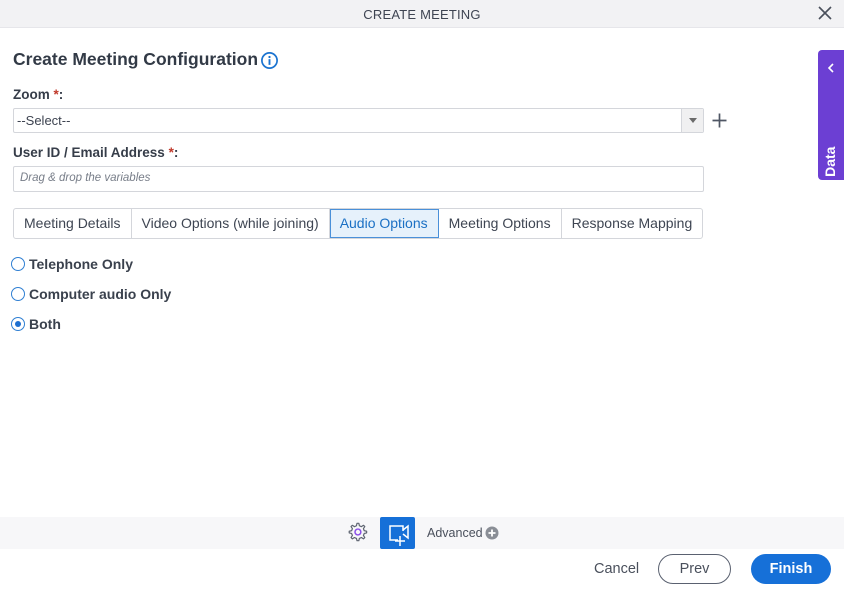  I want to click on user-id-input: Drag & drop the variables, so click(358, 179).